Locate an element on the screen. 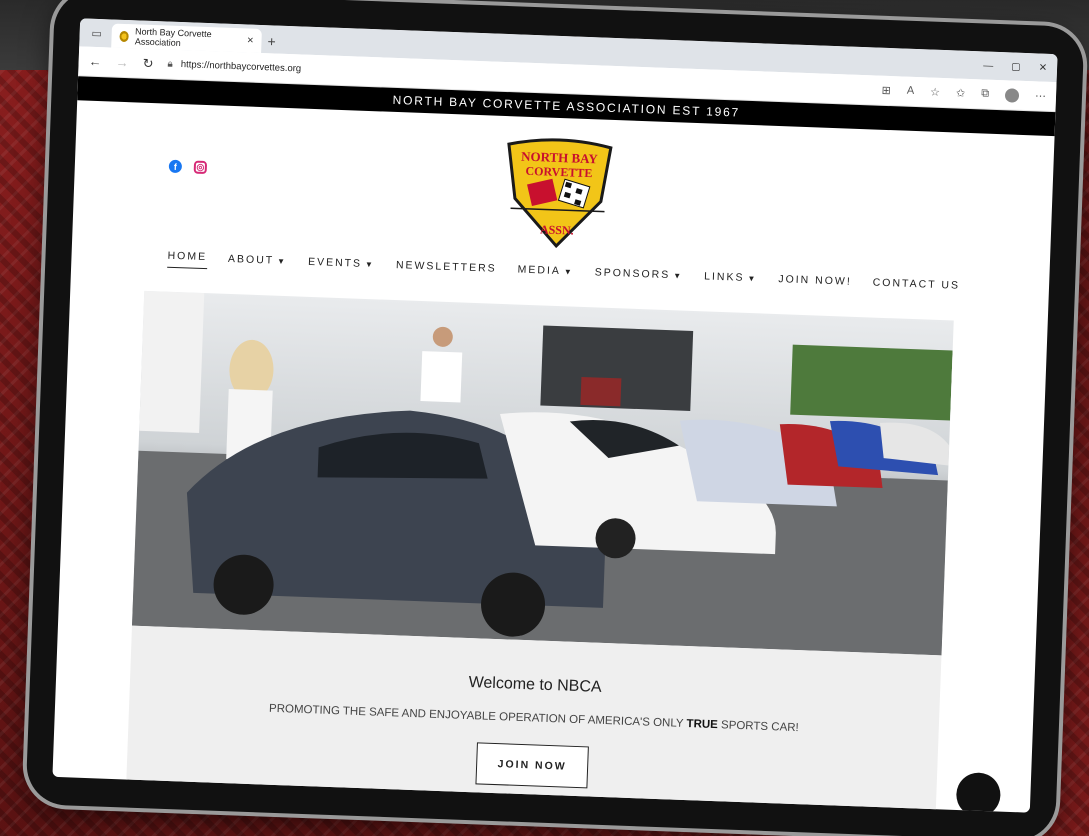 The image size is (1089, 836). nav-item-label: ABOUT is located at coordinates (251, 259).